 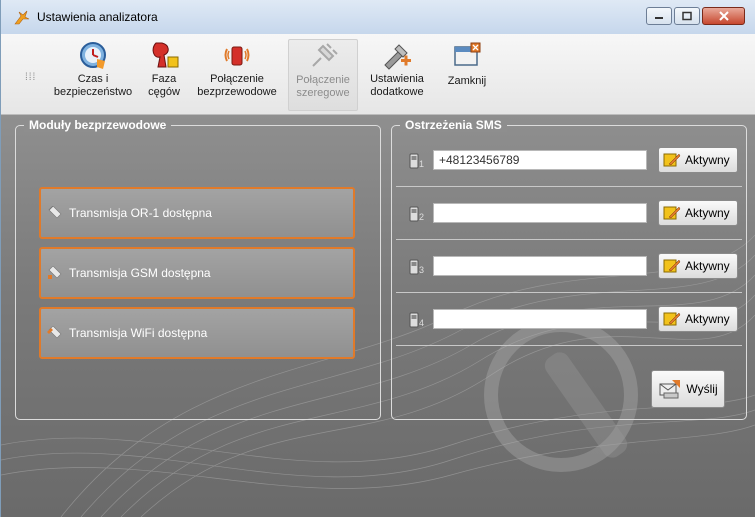 I want to click on svg-text: 1, so click(x=421, y=164).